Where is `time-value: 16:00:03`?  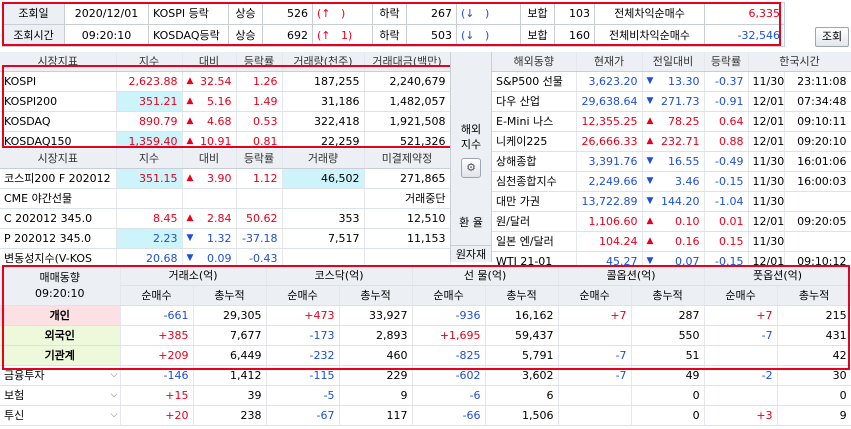
time-value: 16:00:03 is located at coordinates (817, 181).